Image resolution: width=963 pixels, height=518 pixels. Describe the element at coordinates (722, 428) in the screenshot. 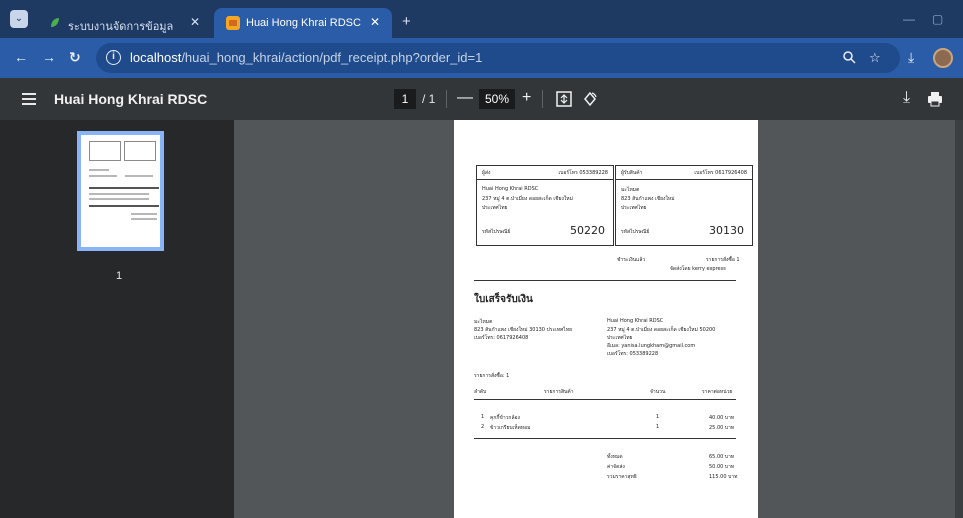

I see `item-price: 25.00 บาท` at that location.